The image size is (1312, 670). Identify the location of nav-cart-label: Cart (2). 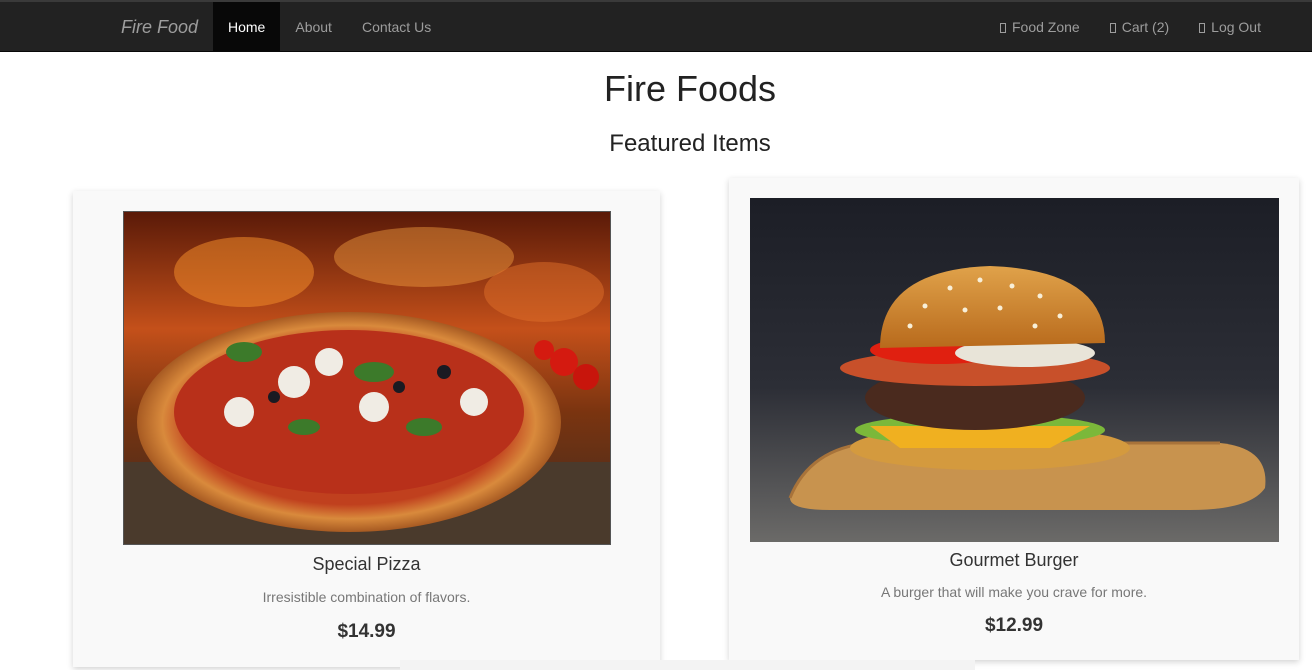
(1145, 27).